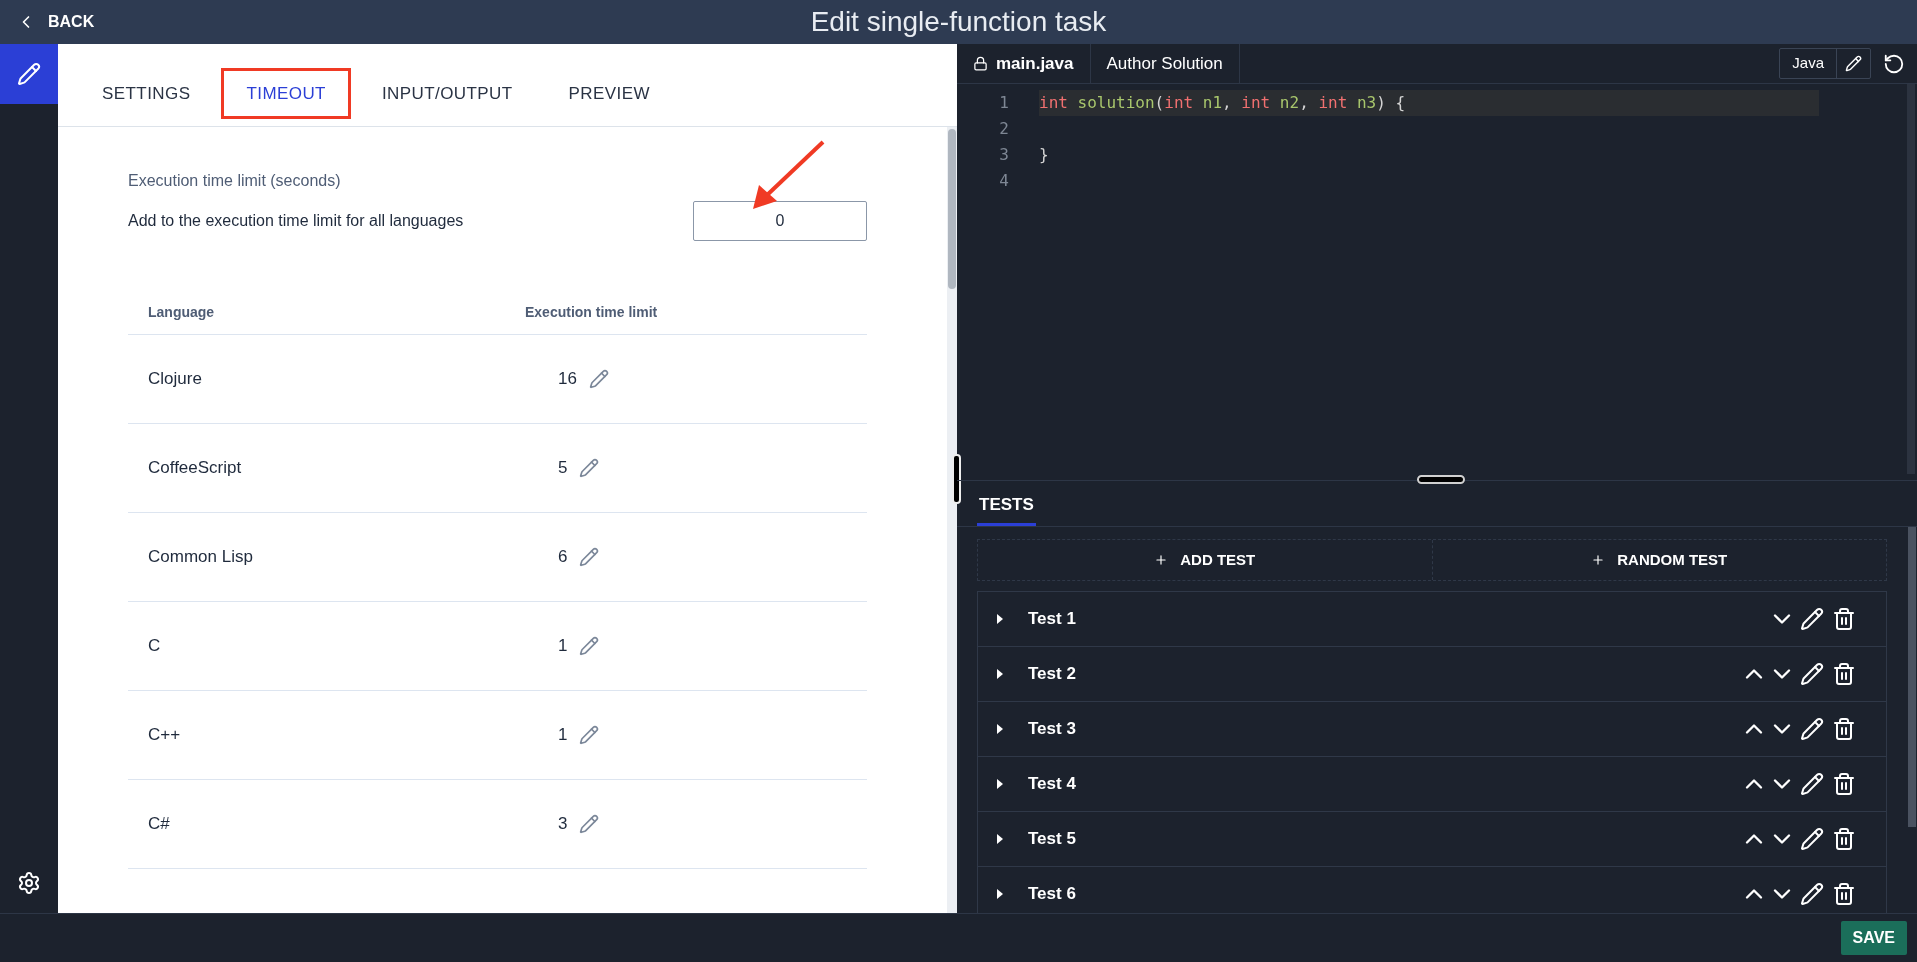 The width and height of the screenshot is (1917, 962). What do you see at coordinates (1432, 674) in the screenshot?
I see `test-row: Test 2` at bounding box center [1432, 674].